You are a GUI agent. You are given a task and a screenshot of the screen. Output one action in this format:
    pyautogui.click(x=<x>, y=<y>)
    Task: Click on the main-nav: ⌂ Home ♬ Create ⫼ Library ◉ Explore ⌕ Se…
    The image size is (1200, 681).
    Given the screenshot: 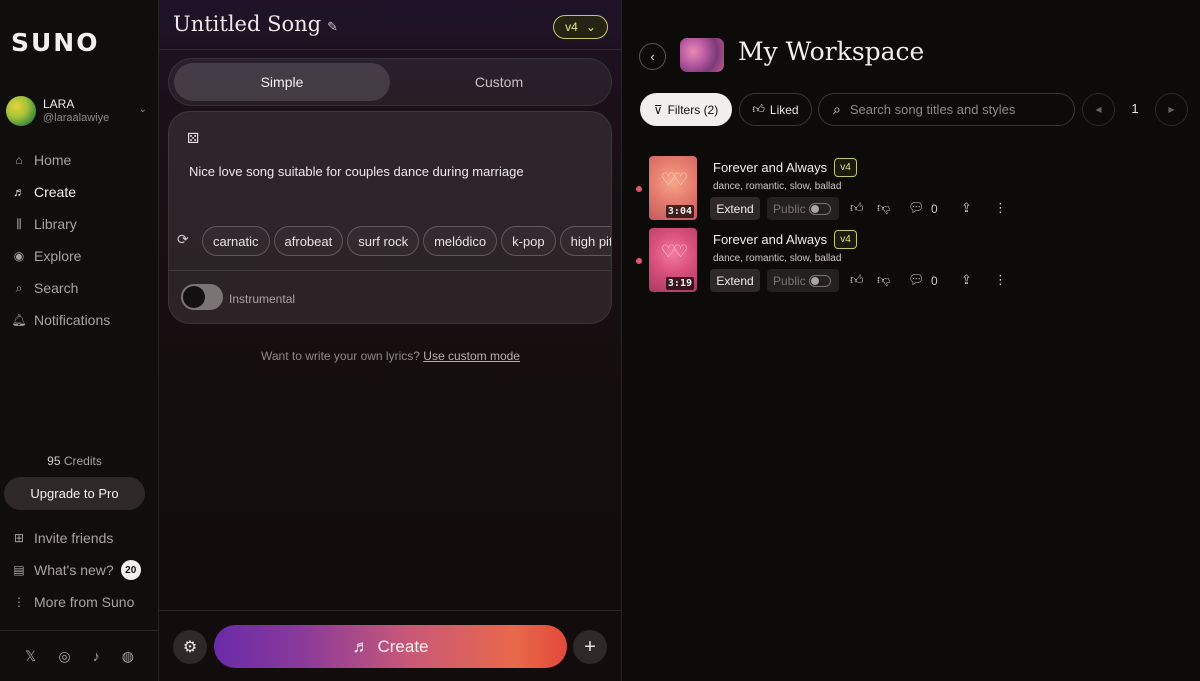 What is the action you would take?
    pyautogui.click(x=79, y=240)
    